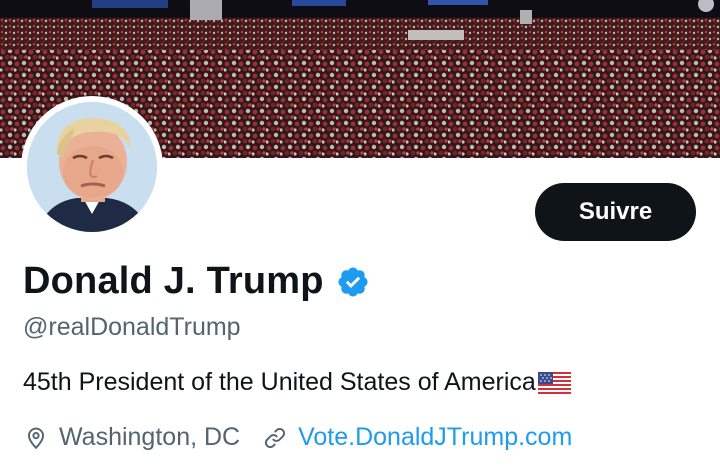 Image resolution: width=720 pixels, height=470 pixels. Describe the element at coordinates (173, 281) in the screenshot. I see `display-name: Donald J. Trump` at that location.